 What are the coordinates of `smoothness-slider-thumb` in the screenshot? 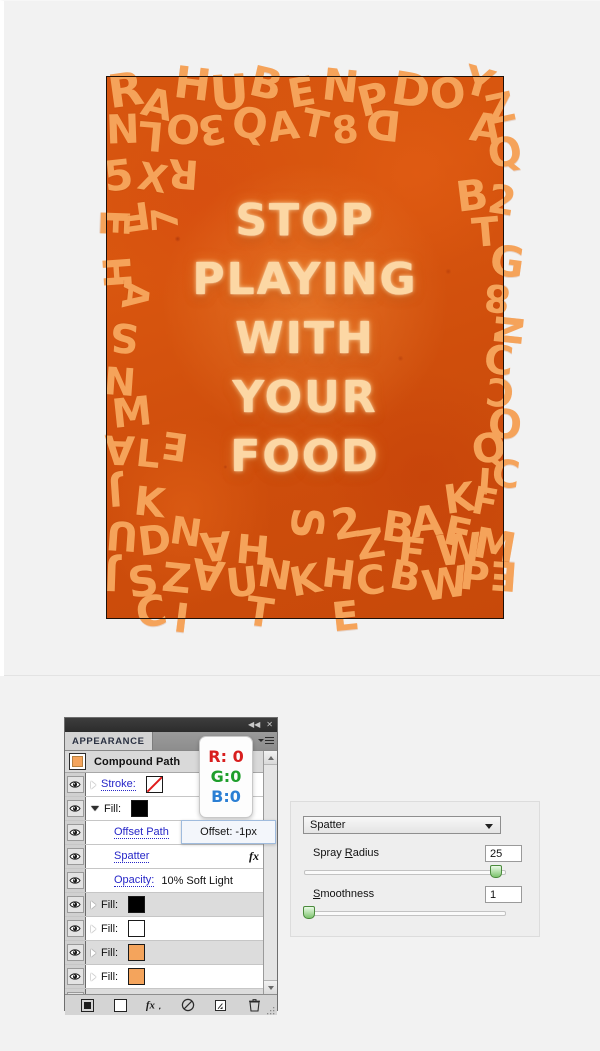 It's located at (309, 912).